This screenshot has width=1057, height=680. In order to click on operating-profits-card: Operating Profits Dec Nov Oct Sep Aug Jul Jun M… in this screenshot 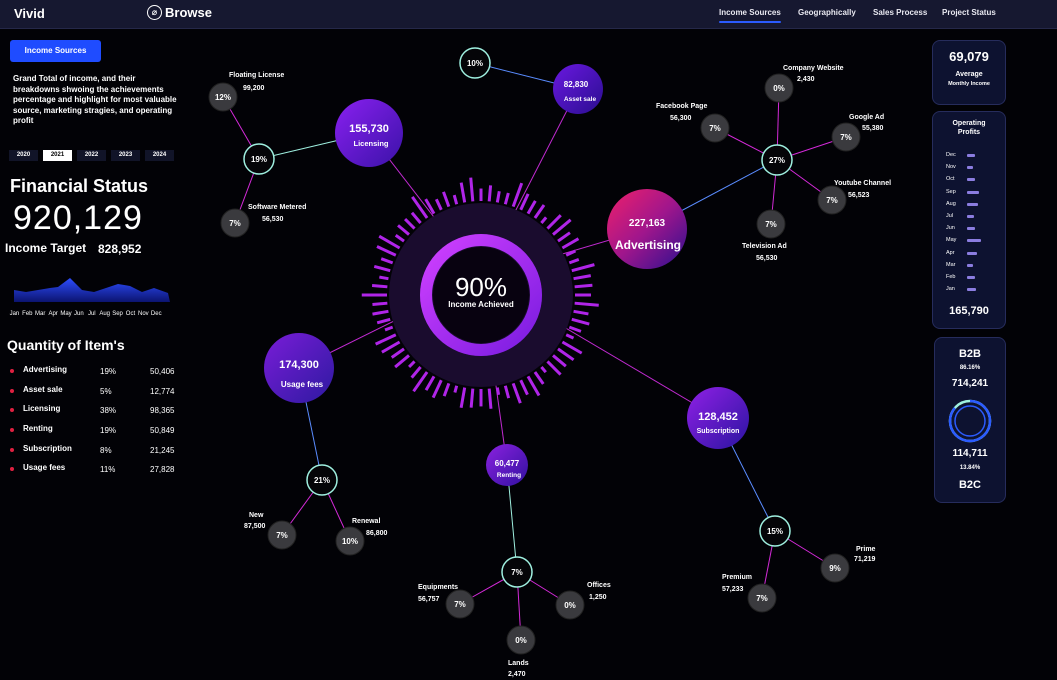, I will do `click(969, 220)`.